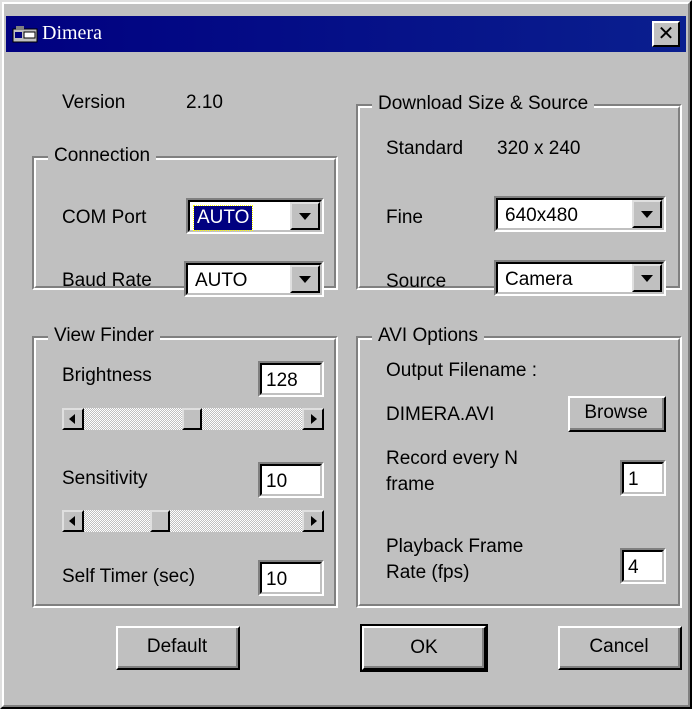 The height and width of the screenshot is (709, 692). Describe the element at coordinates (223, 218) in the screenshot. I see `com-port-value: AUTO` at that location.